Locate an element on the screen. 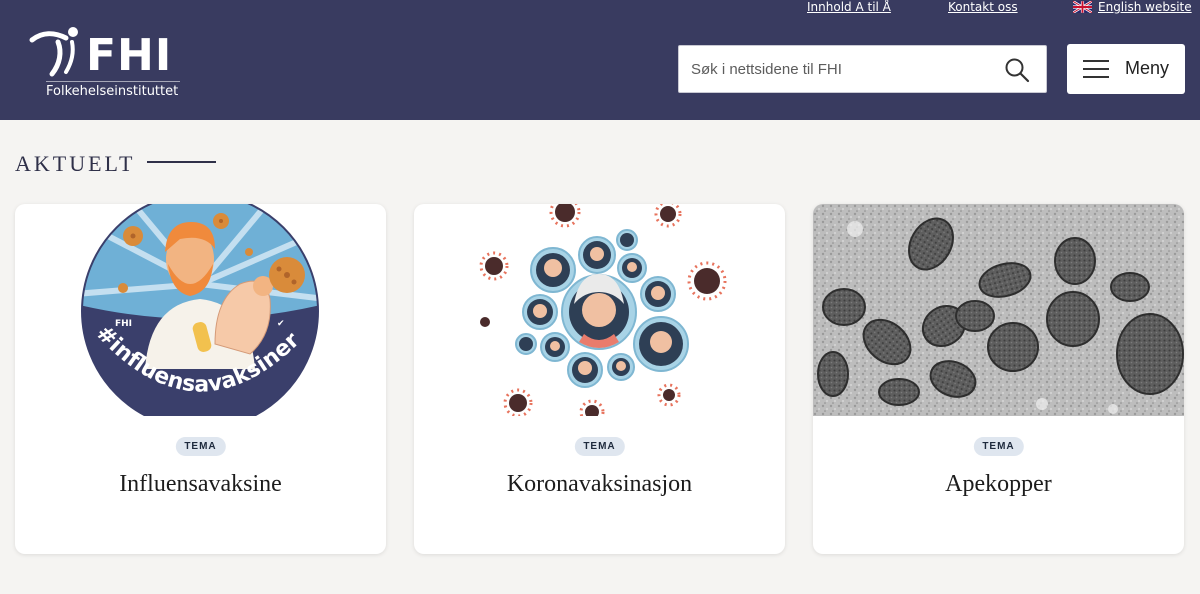 This screenshot has height=594, width=1200. badge-logo-left: FHI is located at coordinates (123, 324).